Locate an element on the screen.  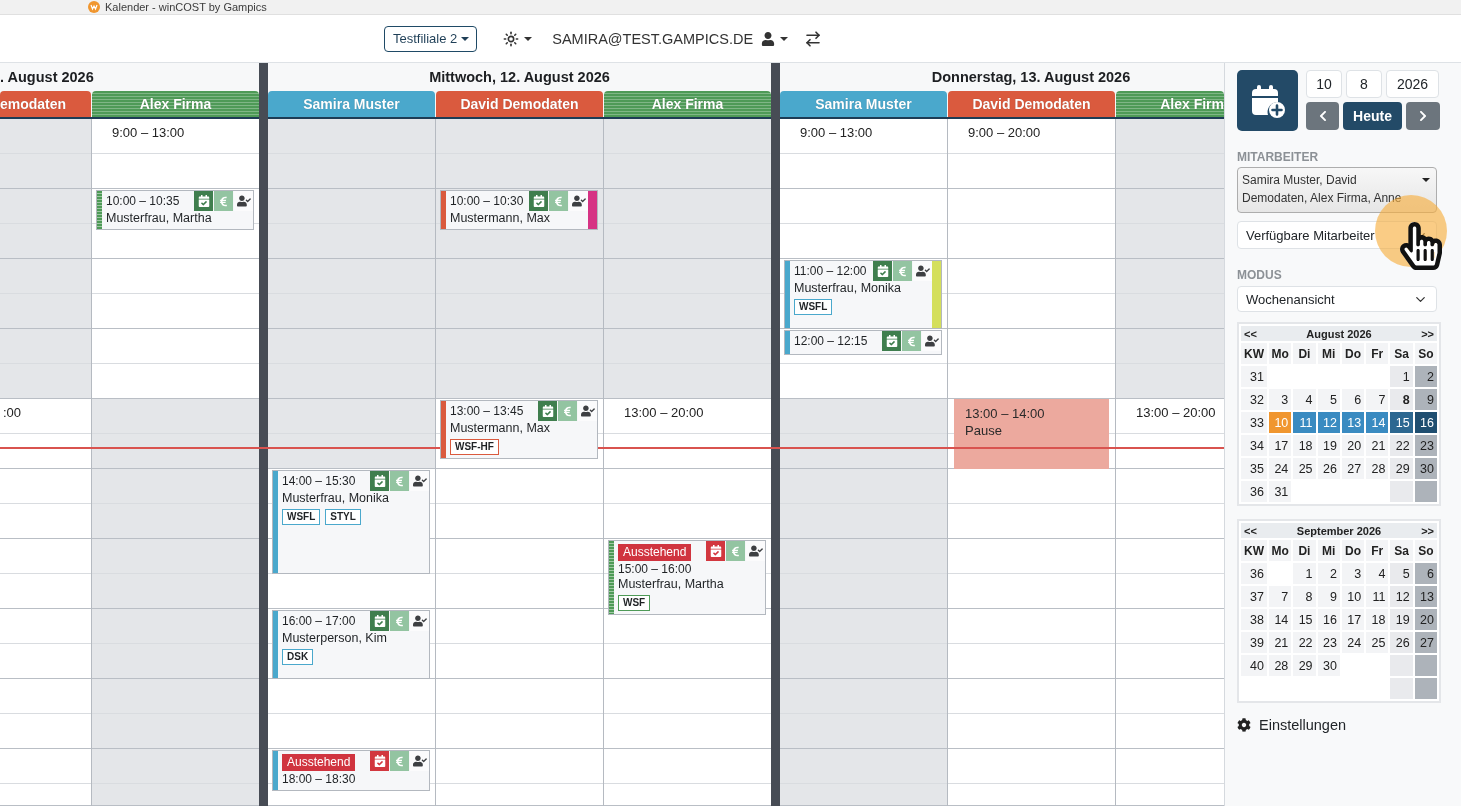
mode-select: Wochenansicht is located at coordinates (1337, 299).